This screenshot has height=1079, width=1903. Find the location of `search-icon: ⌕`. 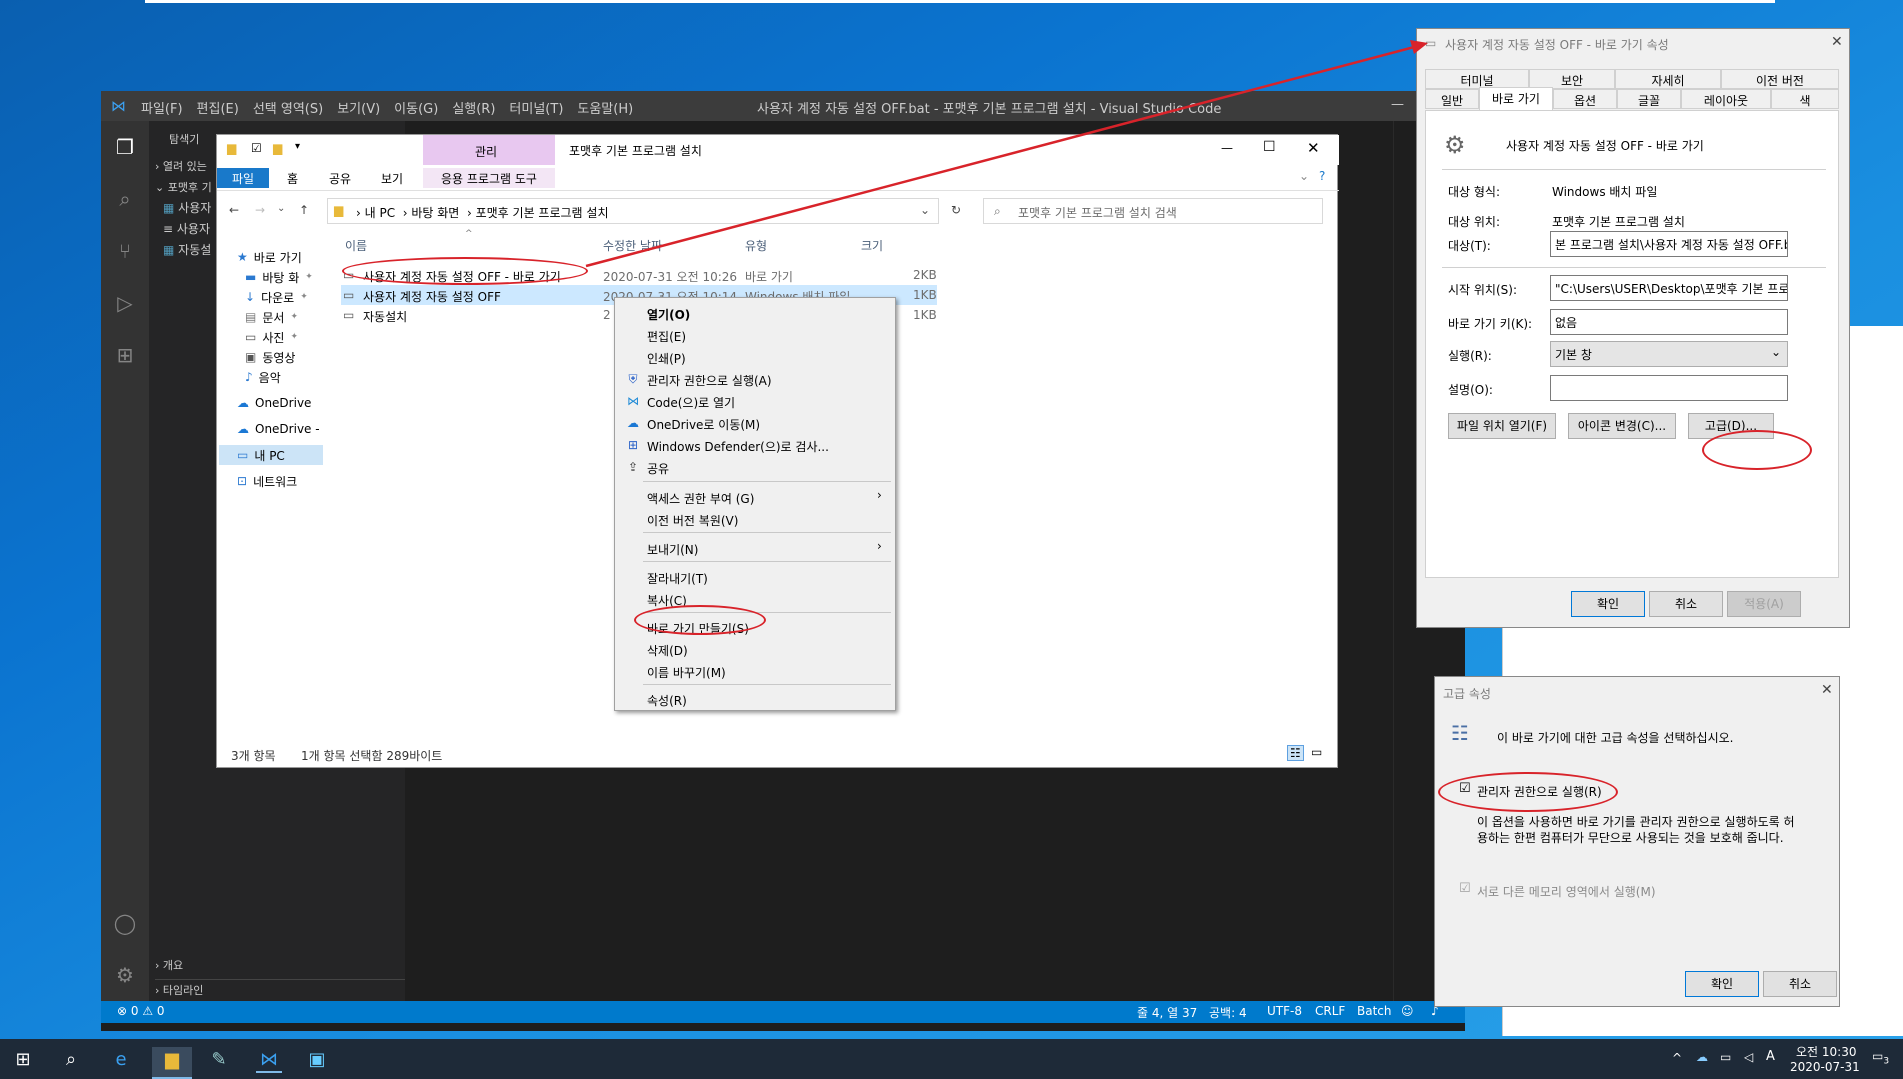

search-icon: ⌕ is located at coordinates (71, 1060).